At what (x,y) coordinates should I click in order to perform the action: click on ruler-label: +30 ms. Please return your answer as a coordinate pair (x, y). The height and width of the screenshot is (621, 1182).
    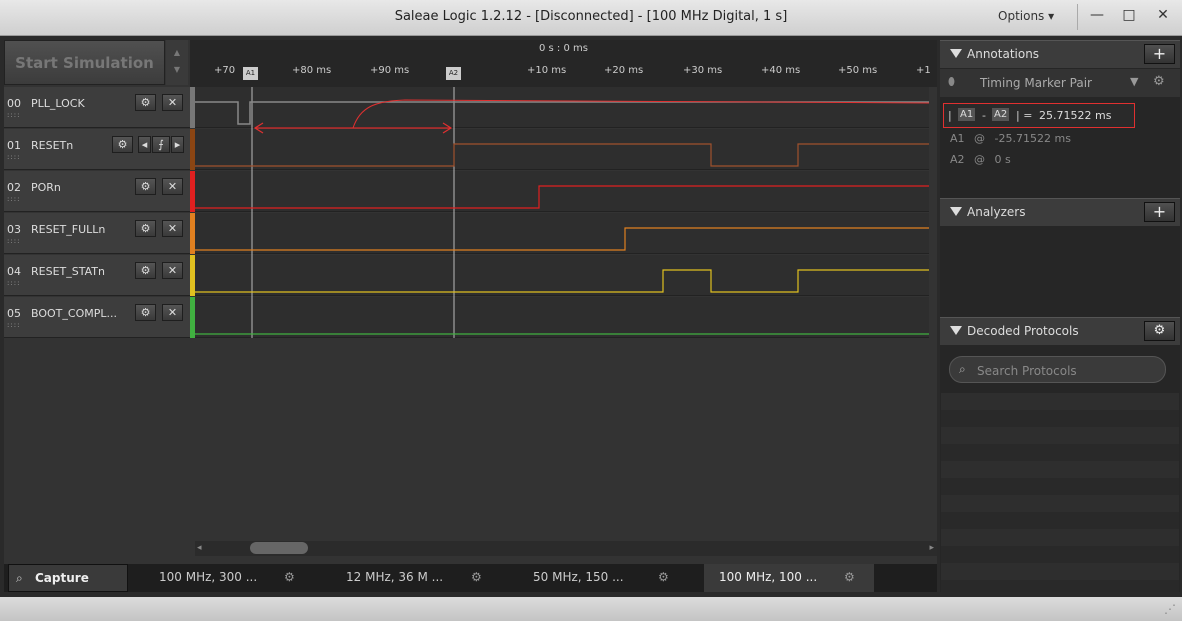
    Looking at the image, I should click on (703, 70).